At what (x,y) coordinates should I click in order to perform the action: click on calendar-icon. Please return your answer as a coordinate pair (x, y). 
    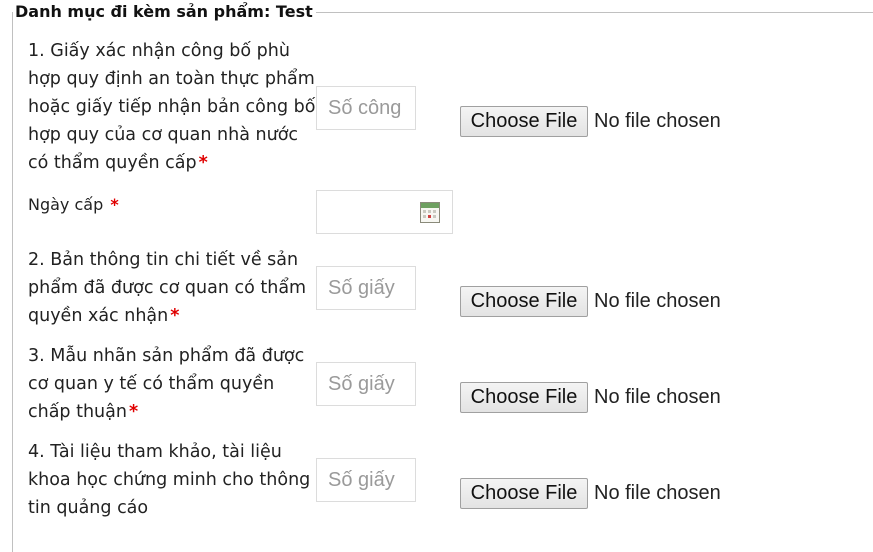
    Looking at the image, I should click on (430, 212).